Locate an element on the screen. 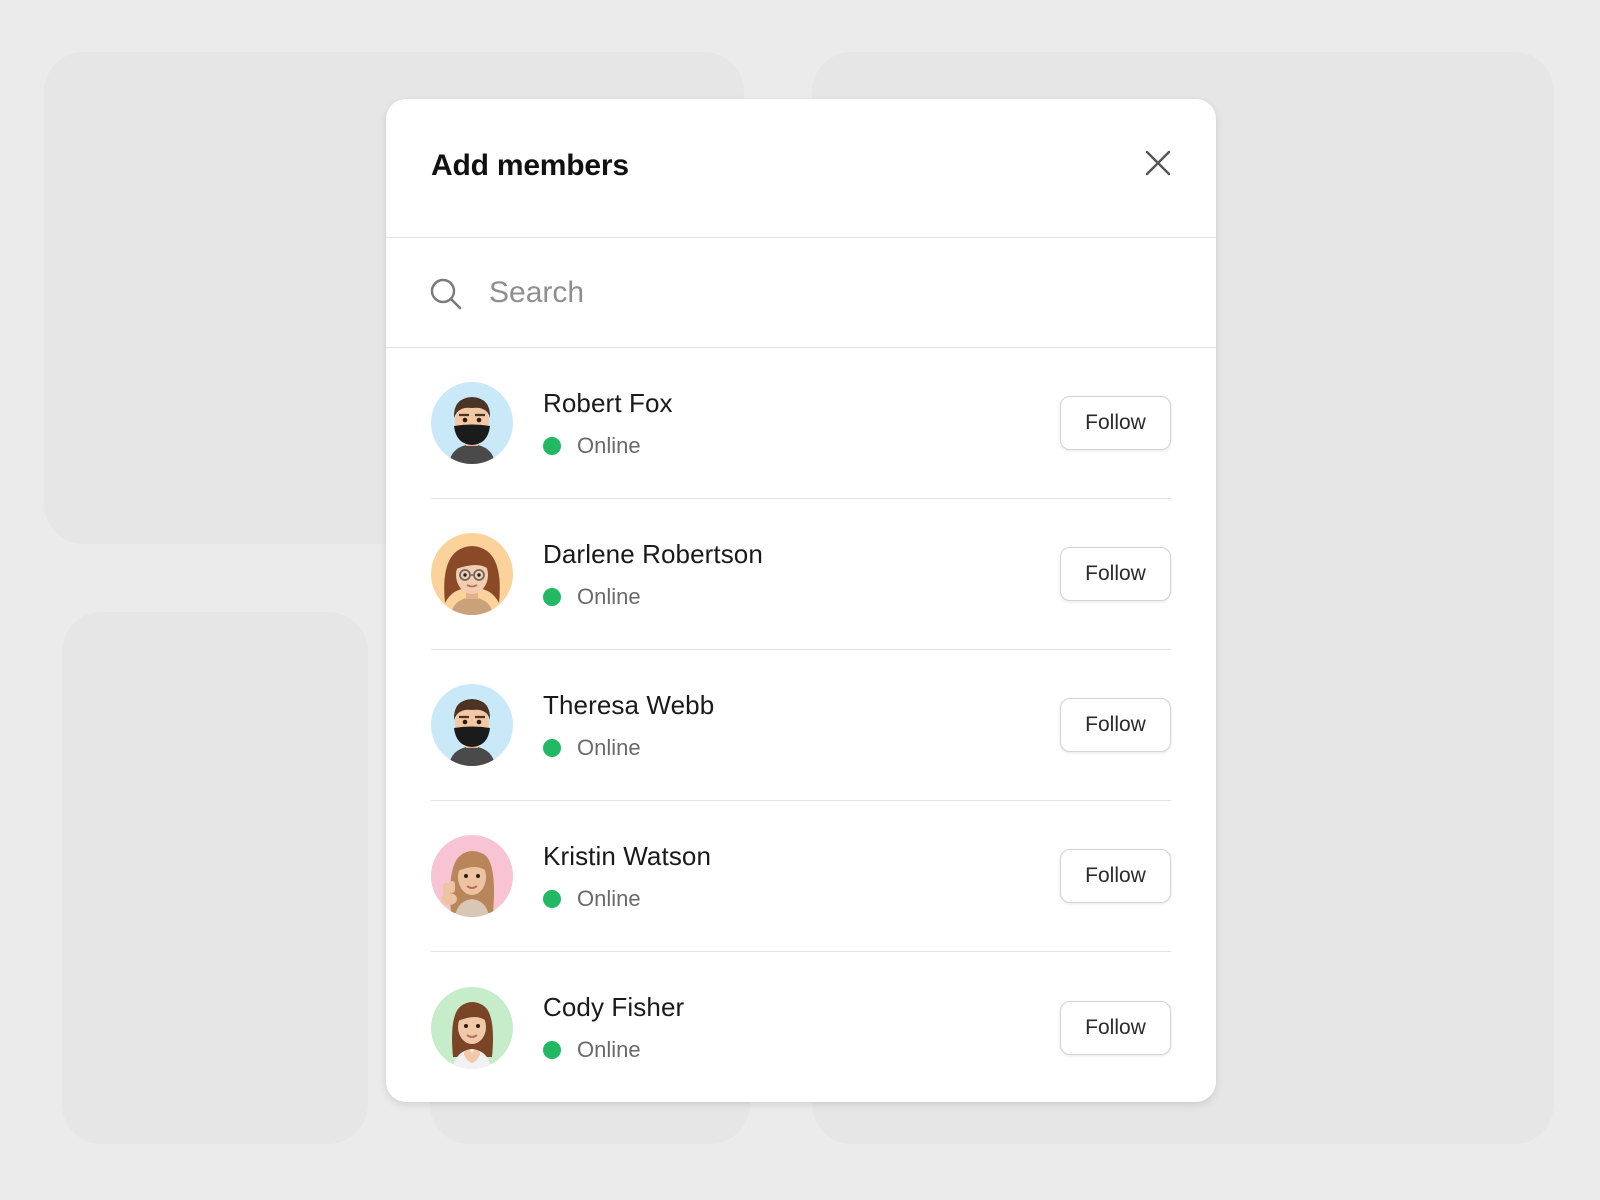 Image resolution: width=1600 pixels, height=1200 pixels. background-card is located at coordinates (215, 878).